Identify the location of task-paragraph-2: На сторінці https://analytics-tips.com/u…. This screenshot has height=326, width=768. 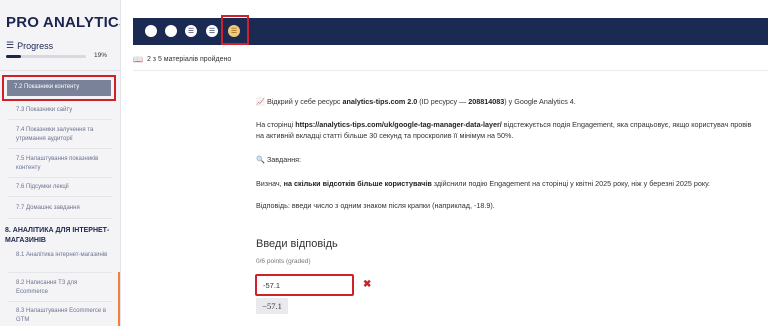
(504, 130).